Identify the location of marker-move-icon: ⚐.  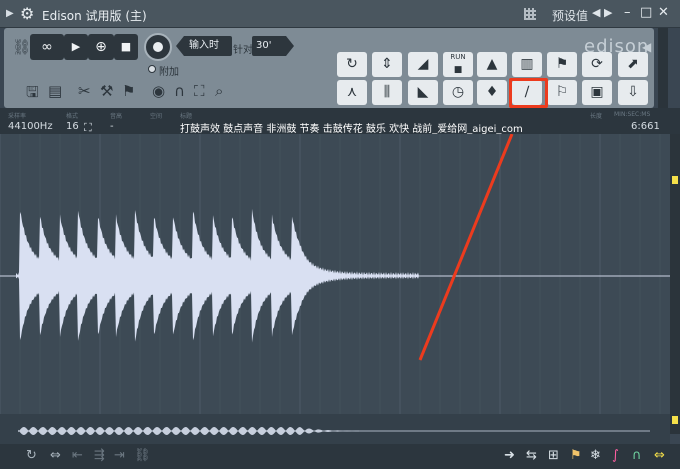
(562, 92).